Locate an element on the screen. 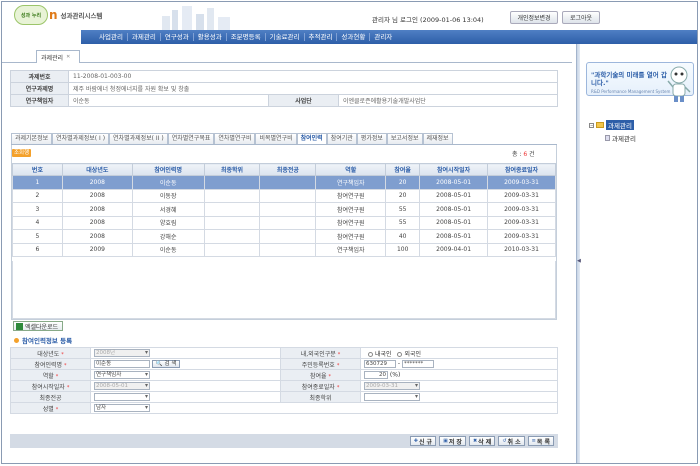 Image resolution: width=700 pixels, height=466 pixels. tab-budget-items: 비목별연구비 is located at coordinates (276, 138).